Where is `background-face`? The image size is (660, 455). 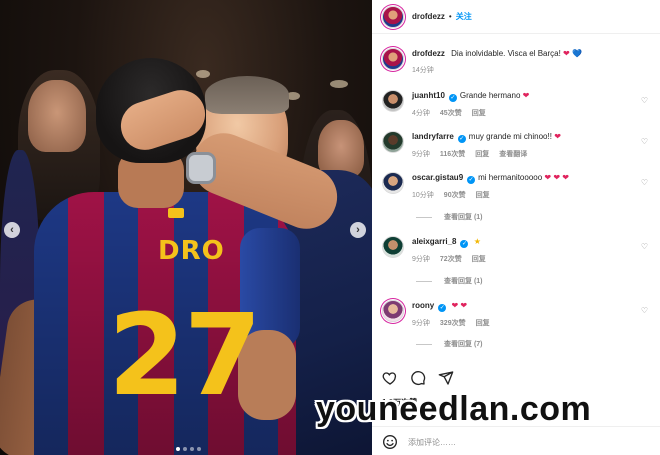 background-face is located at coordinates (57, 116).